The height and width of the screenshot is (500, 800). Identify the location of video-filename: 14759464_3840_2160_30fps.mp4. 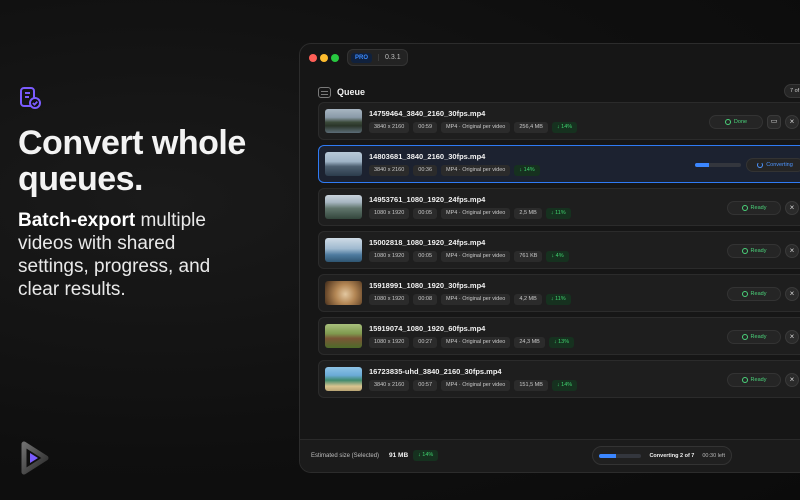
(427, 113).